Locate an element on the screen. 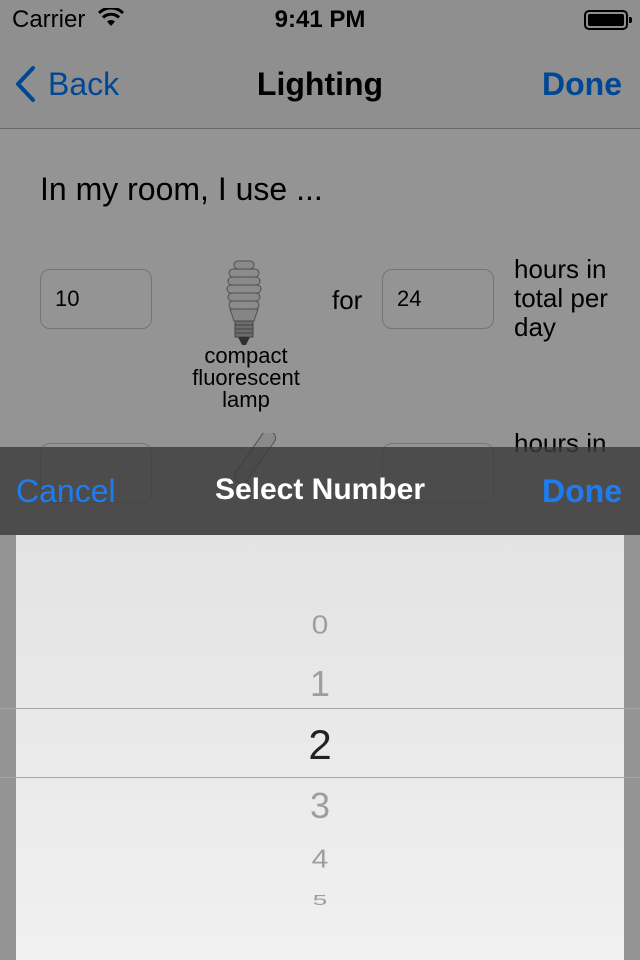 The height and width of the screenshot is (960, 640). picker-option-1: 1 is located at coordinates (320, 684).